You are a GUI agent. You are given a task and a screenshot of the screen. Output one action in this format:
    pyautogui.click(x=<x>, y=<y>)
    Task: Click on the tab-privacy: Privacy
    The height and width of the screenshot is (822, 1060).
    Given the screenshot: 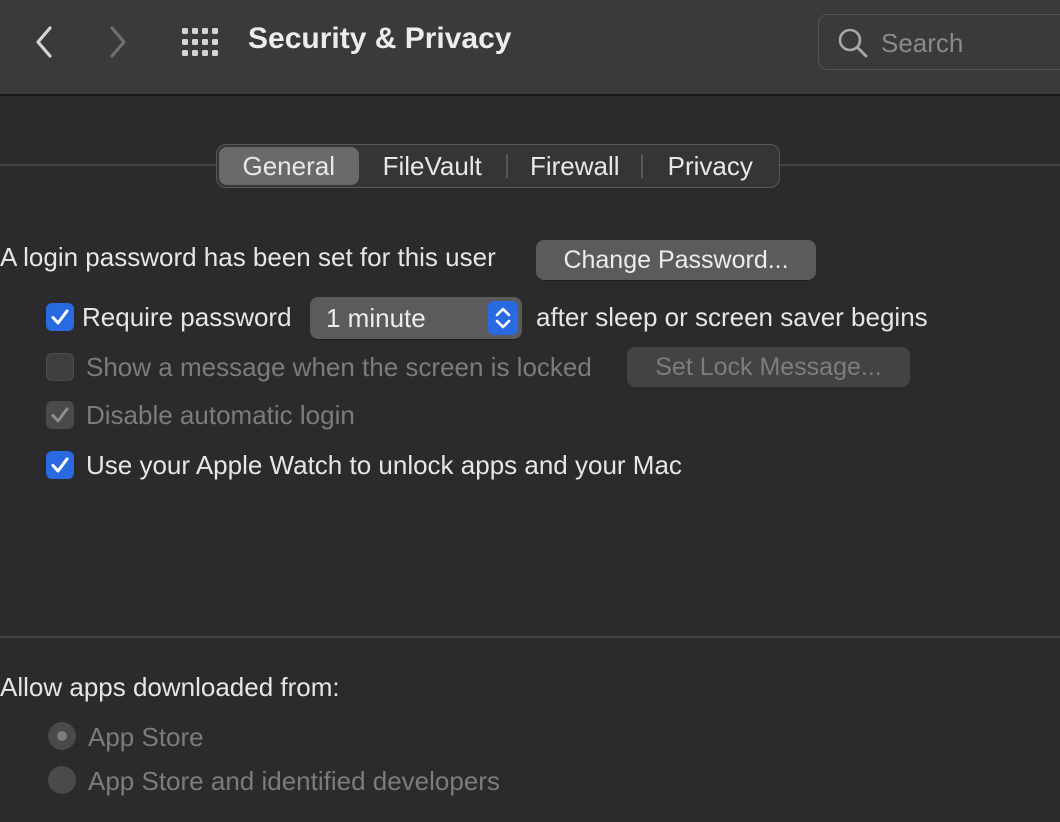 What is the action you would take?
    pyautogui.click(x=710, y=166)
    